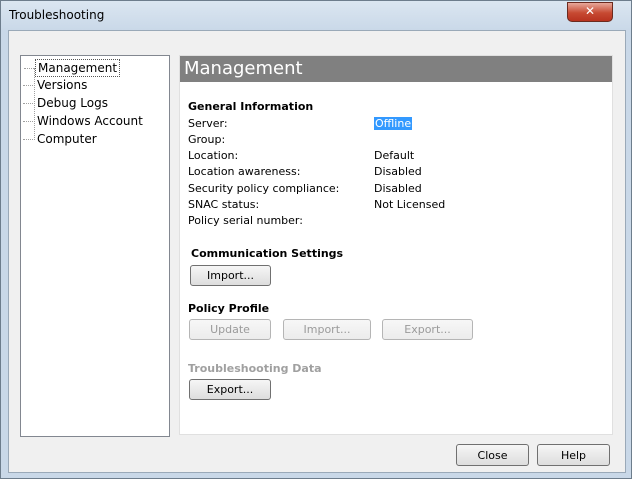 The width and height of the screenshot is (632, 479). Describe the element at coordinates (255, 368) in the screenshot. I see `troubleshooting-data-heading: Troubleshooting Data` at that location.